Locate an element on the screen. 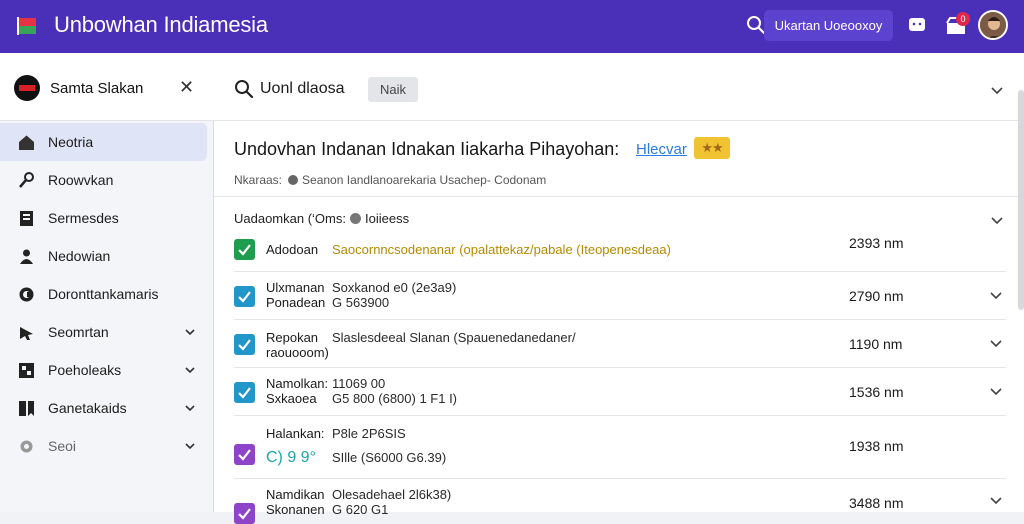 This screenshot has width=1024, height=524. sidebar-item-label: Seoi is located at coordinates (62, 446).